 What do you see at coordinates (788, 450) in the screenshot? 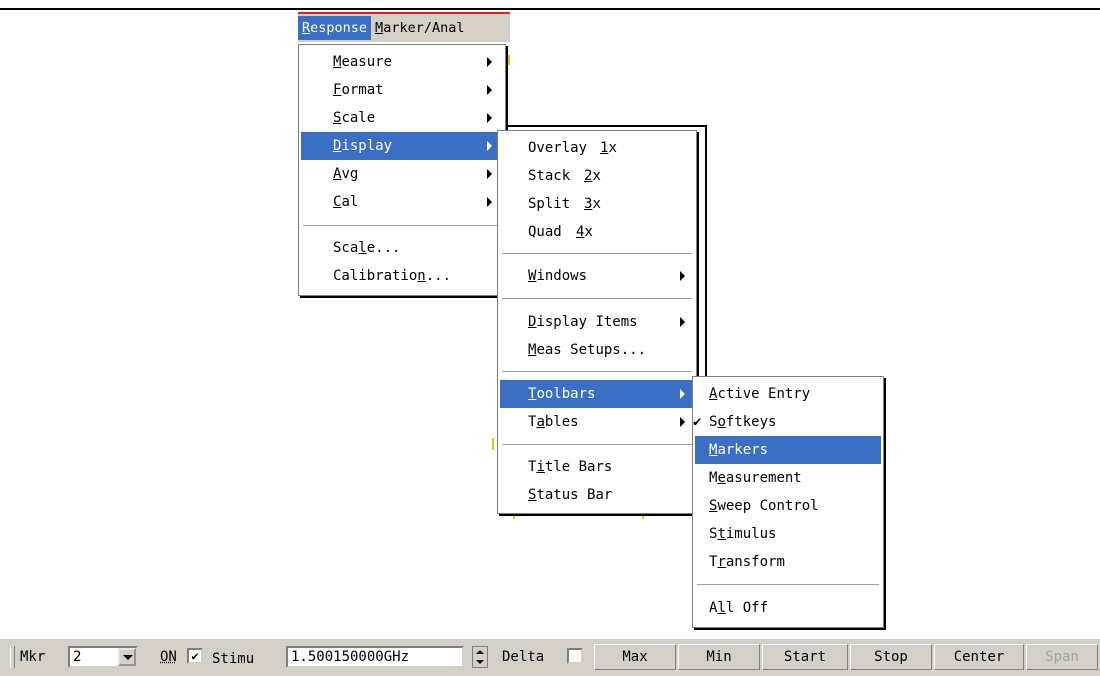
I see `menu-item-markers: Markers` at bounding box center [788, 450].